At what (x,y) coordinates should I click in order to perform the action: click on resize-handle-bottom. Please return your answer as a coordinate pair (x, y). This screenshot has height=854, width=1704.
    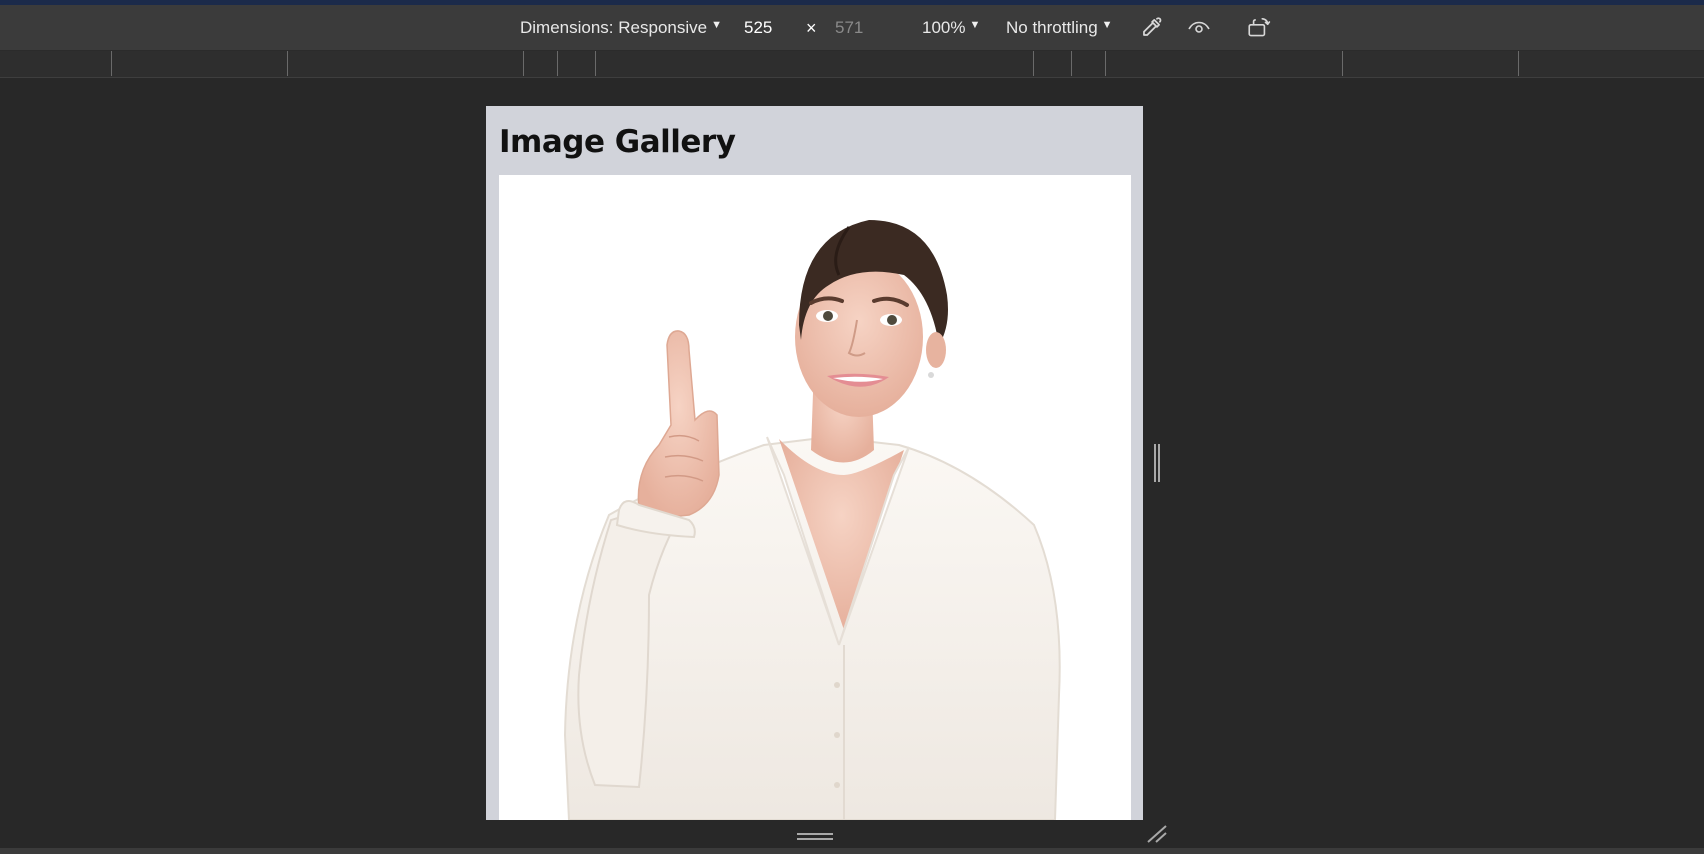
    Looking at the image, I should click on (815, 834).